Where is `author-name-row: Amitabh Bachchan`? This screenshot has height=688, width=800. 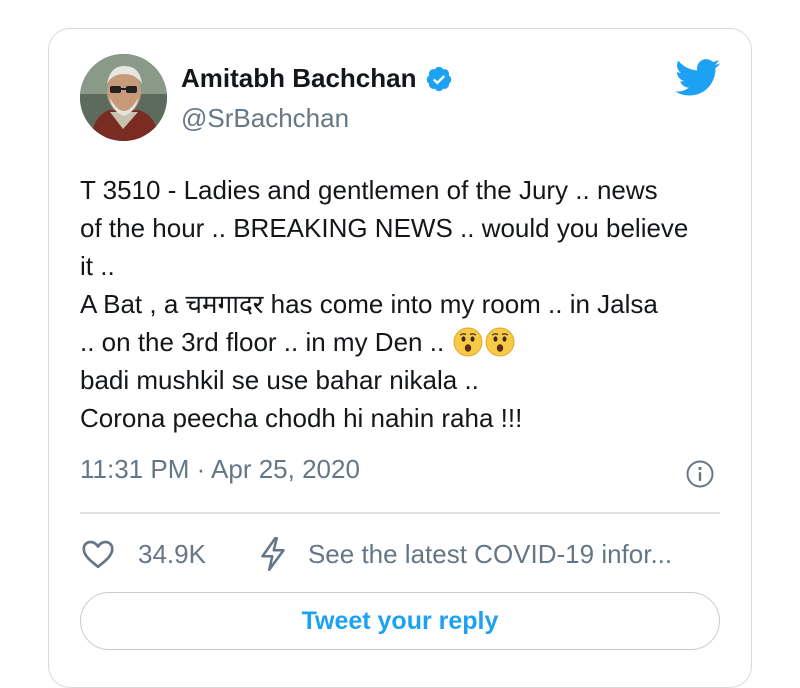 author-name-row: Amitabh Bachchan is located at coordinates (317, 78).